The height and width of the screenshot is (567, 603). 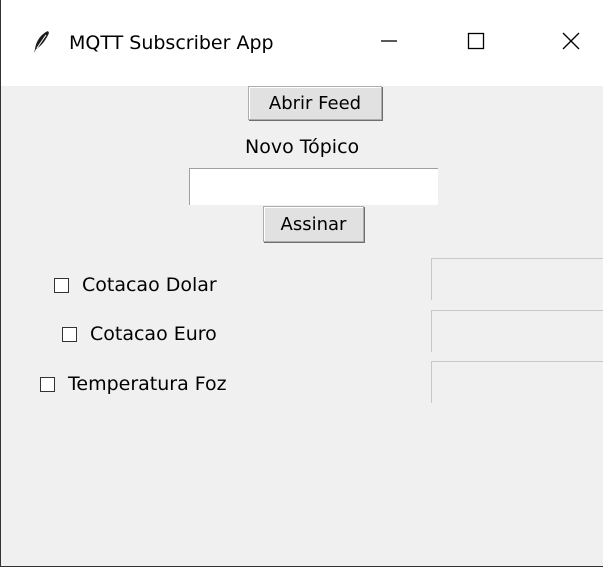 I want to click on topic-checkbox-temperatura: Temperatura Foz, so click(x=133, y=384).